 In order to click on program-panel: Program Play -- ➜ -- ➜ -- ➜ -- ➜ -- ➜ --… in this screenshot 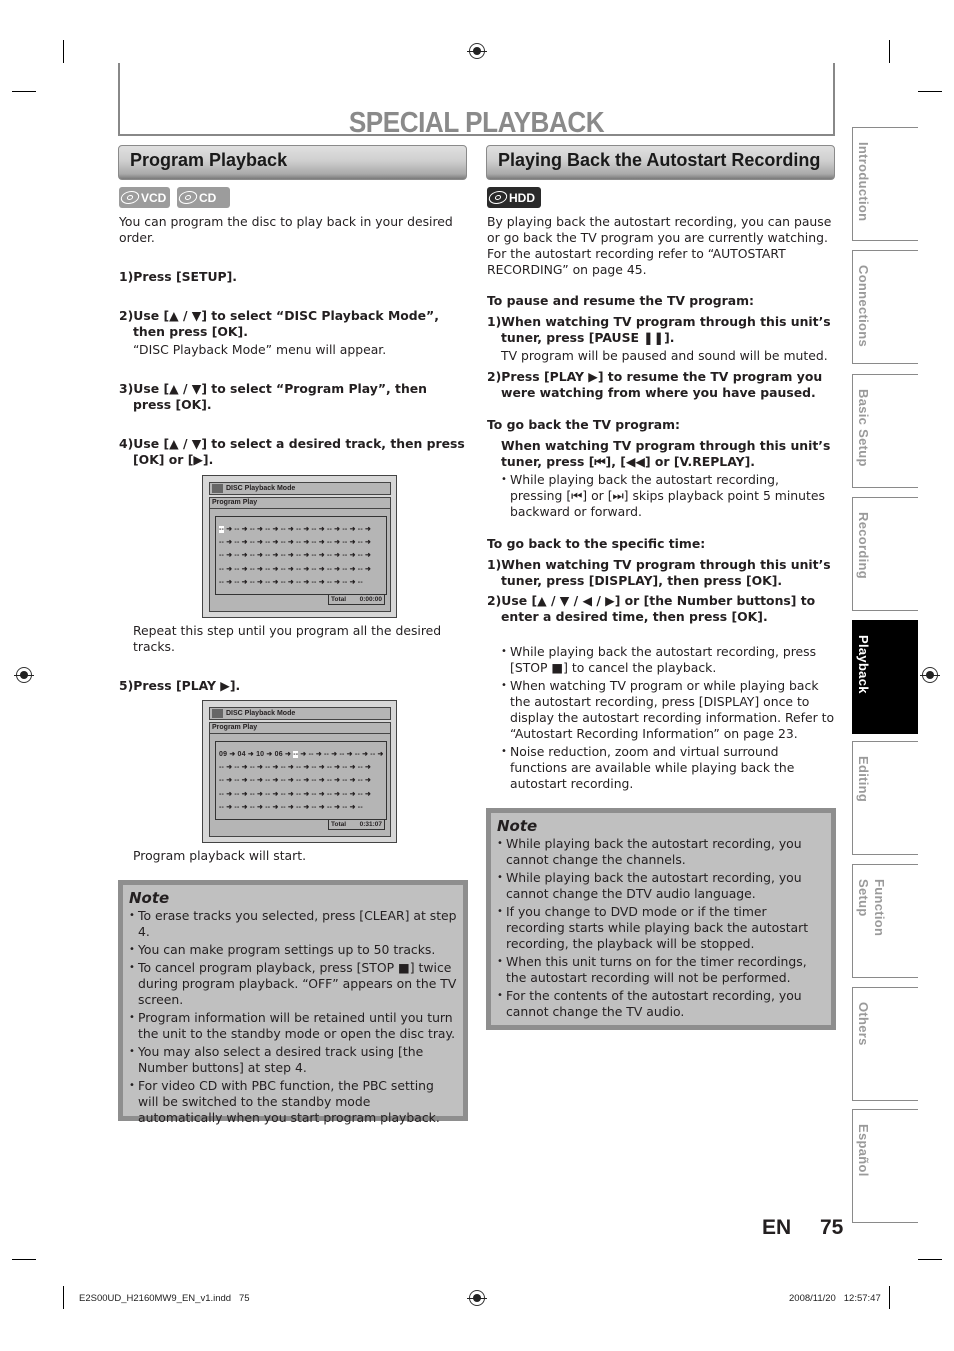, I will do `click(300, 554)`.